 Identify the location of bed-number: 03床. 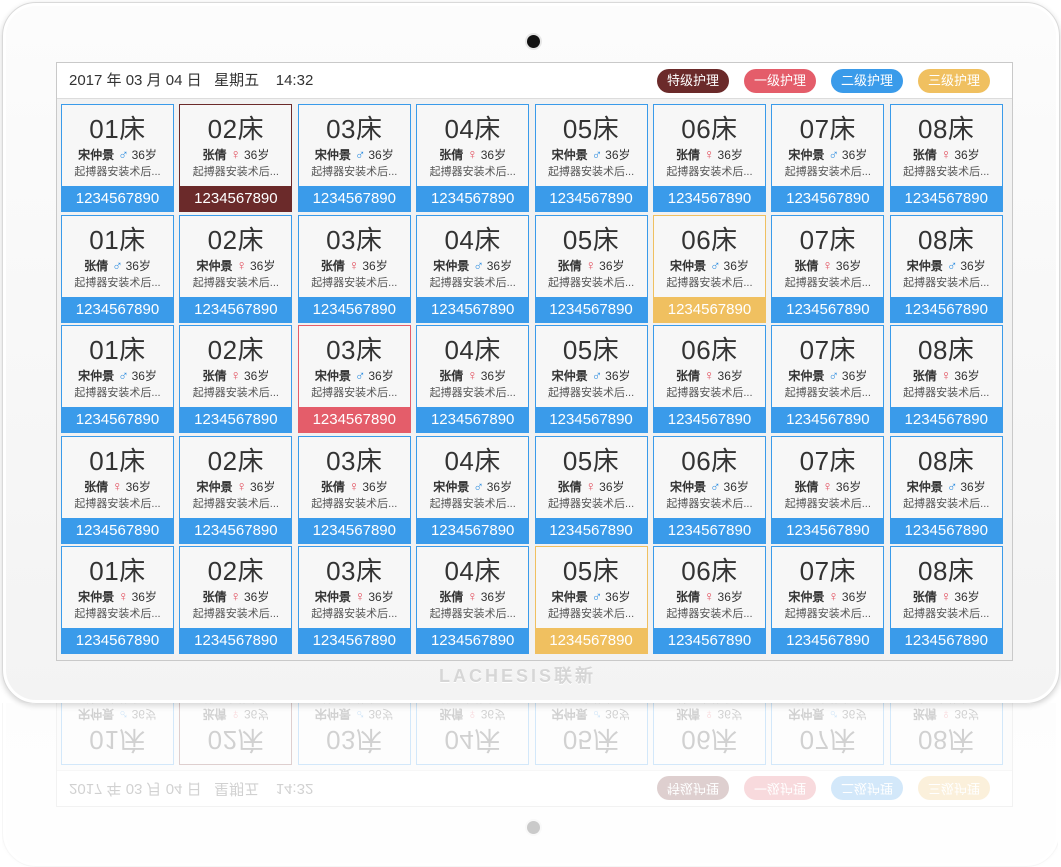
(354, 239).